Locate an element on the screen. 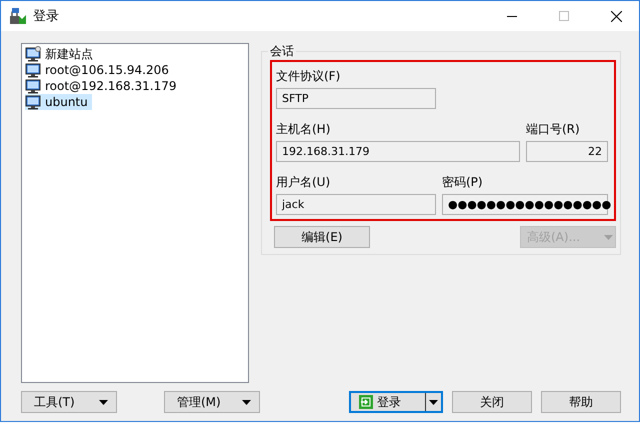 This screenshot has height=430, width=640. site-item: root@192.168.31.179 is located at coordinates (102, 86).